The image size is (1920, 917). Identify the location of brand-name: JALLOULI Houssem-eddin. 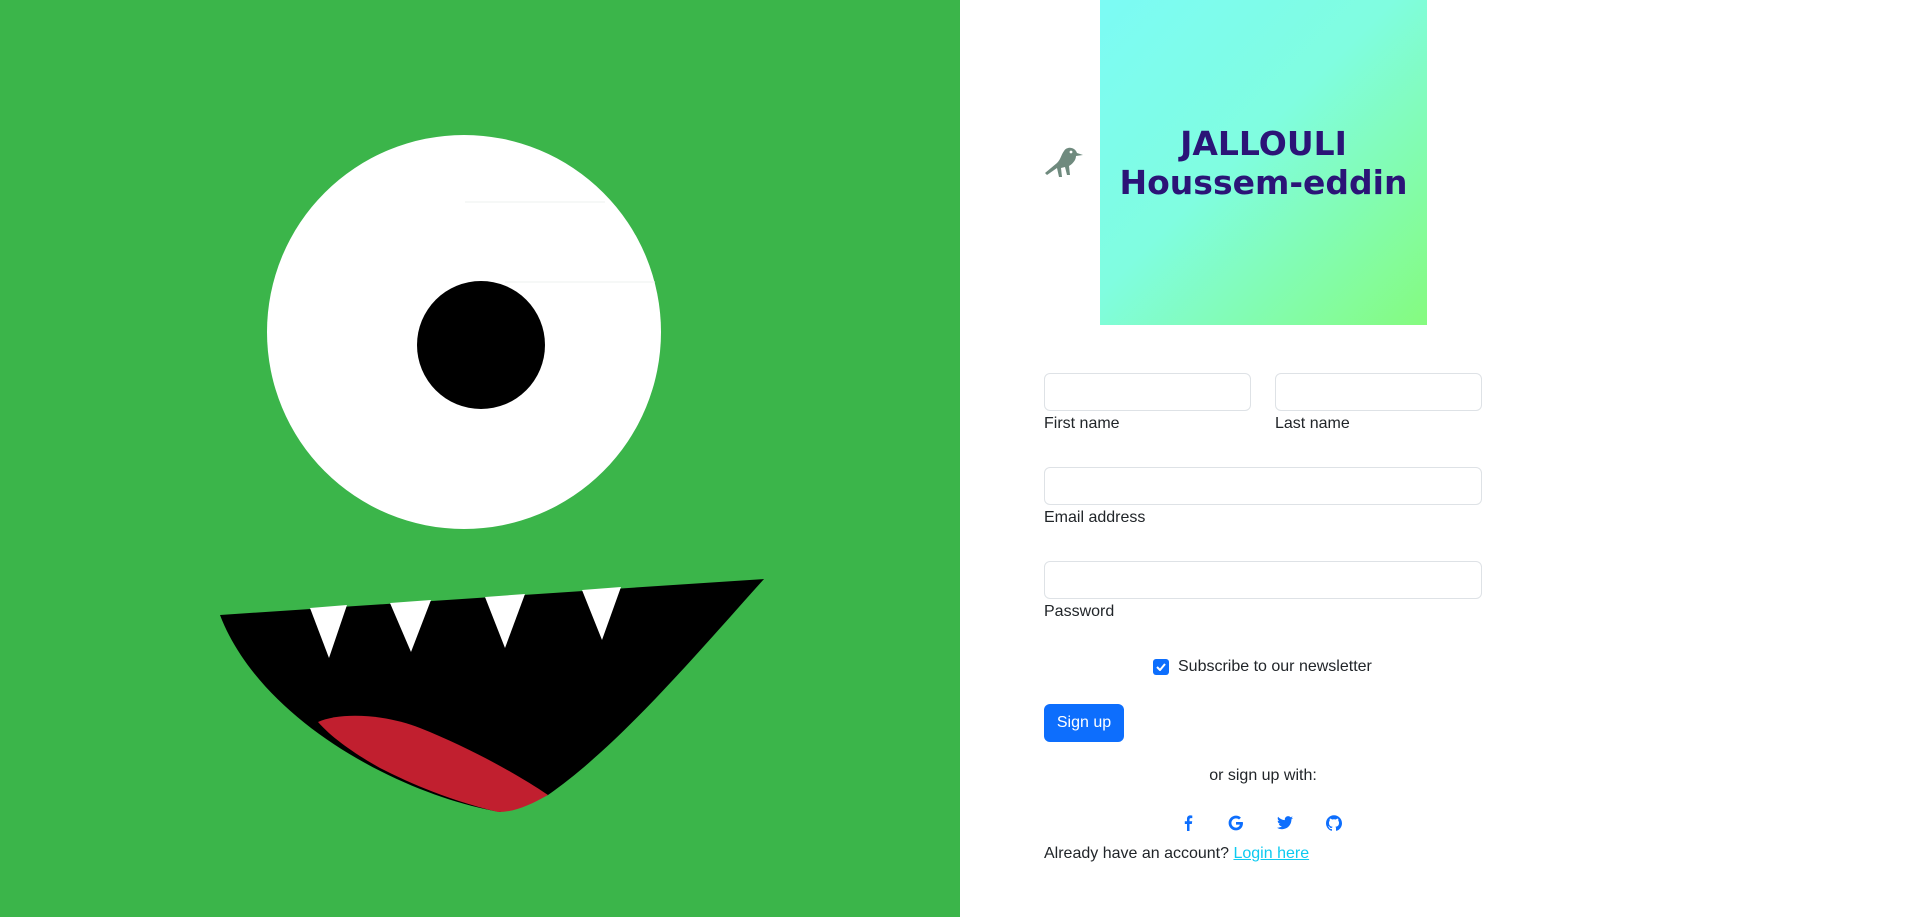
(1264, 163).